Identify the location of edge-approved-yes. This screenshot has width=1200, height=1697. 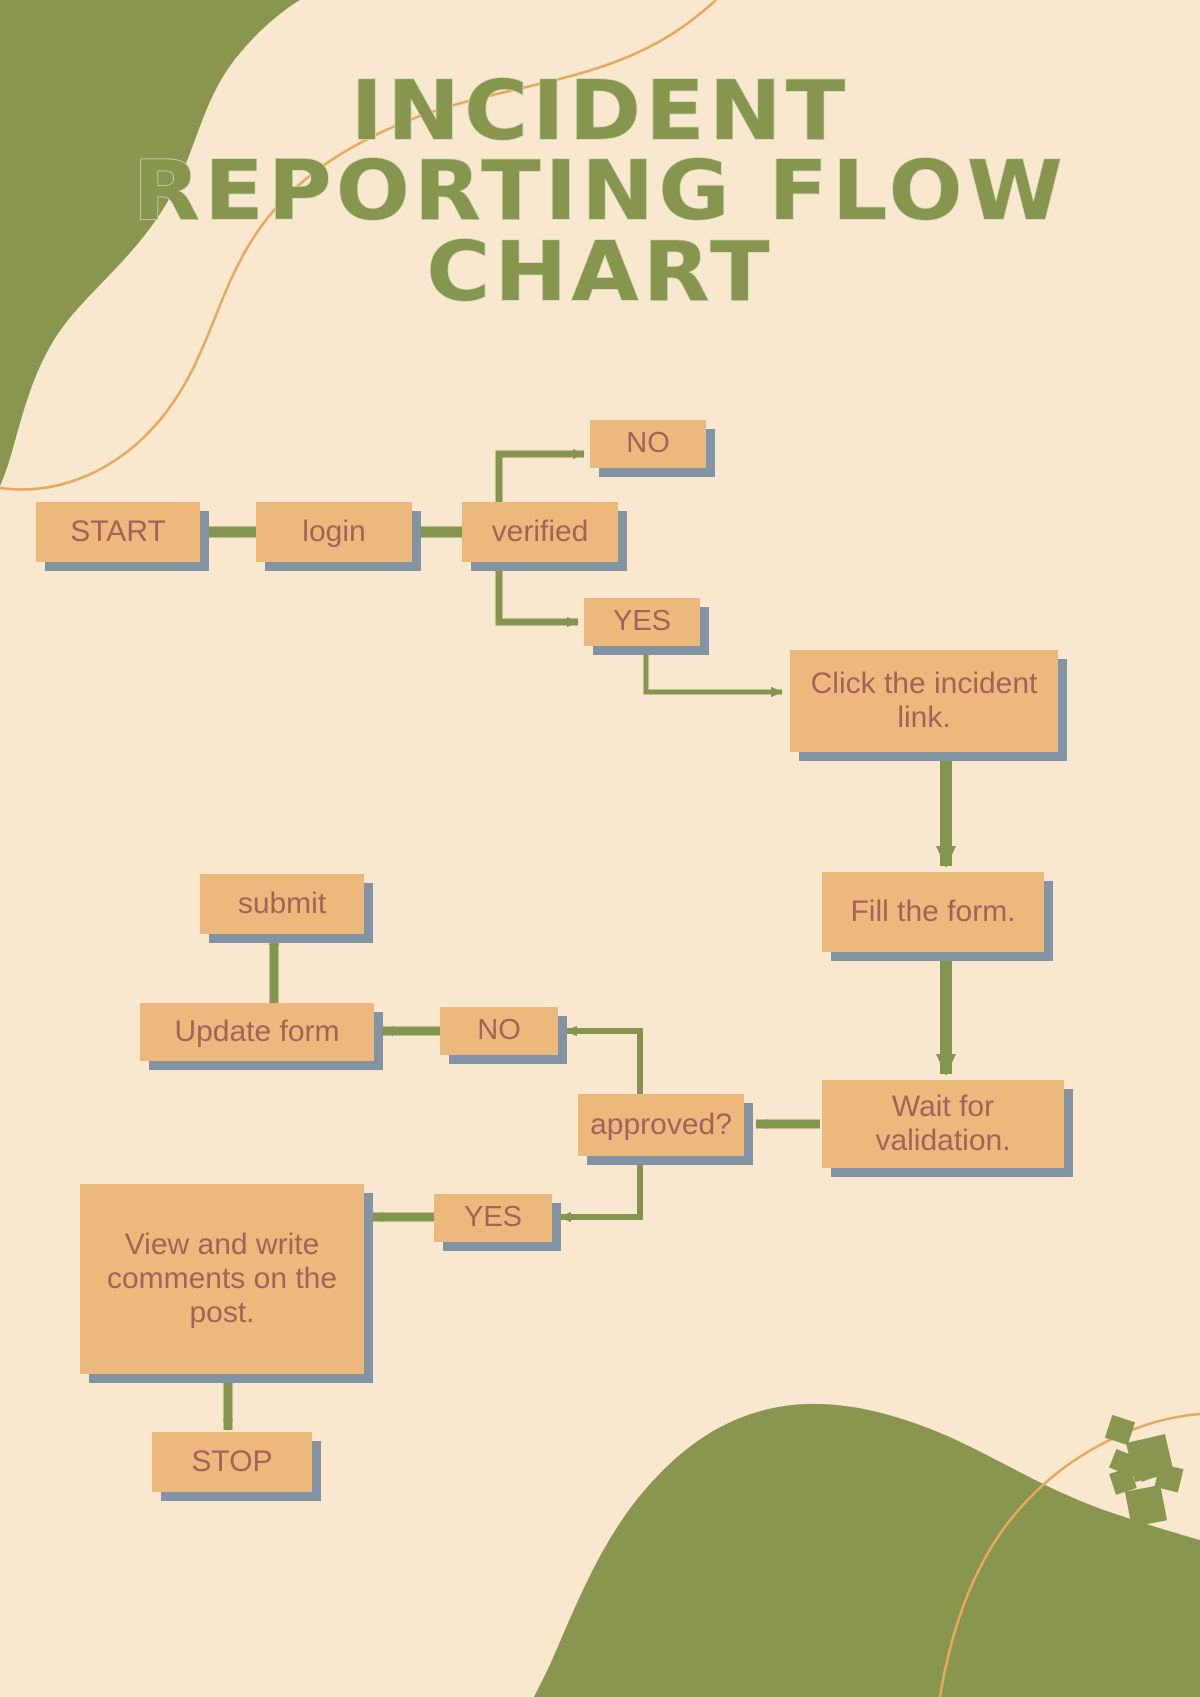
(601, 1189).